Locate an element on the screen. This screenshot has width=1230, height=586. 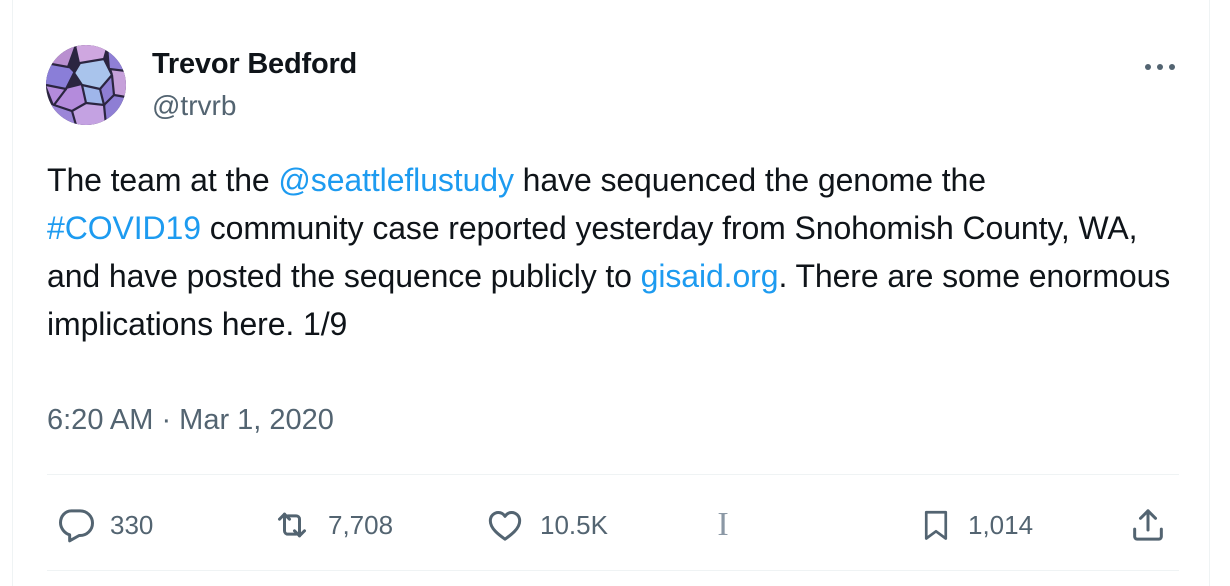
retweet-button: 7,708 is located at coordinates (331, 525).